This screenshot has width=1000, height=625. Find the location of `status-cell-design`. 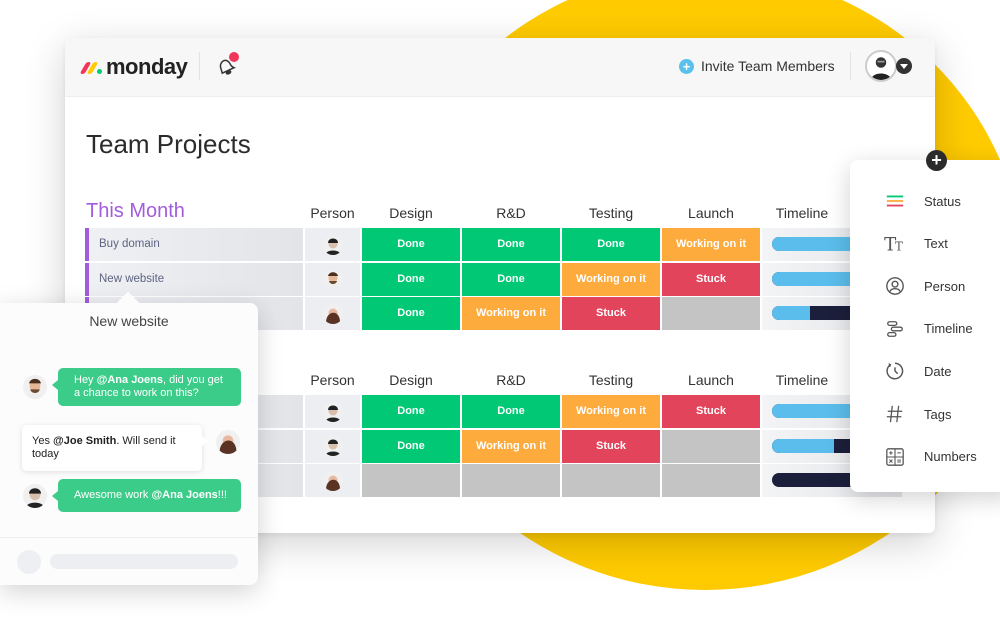

status-cell-design is located at coordinates (411, 480).